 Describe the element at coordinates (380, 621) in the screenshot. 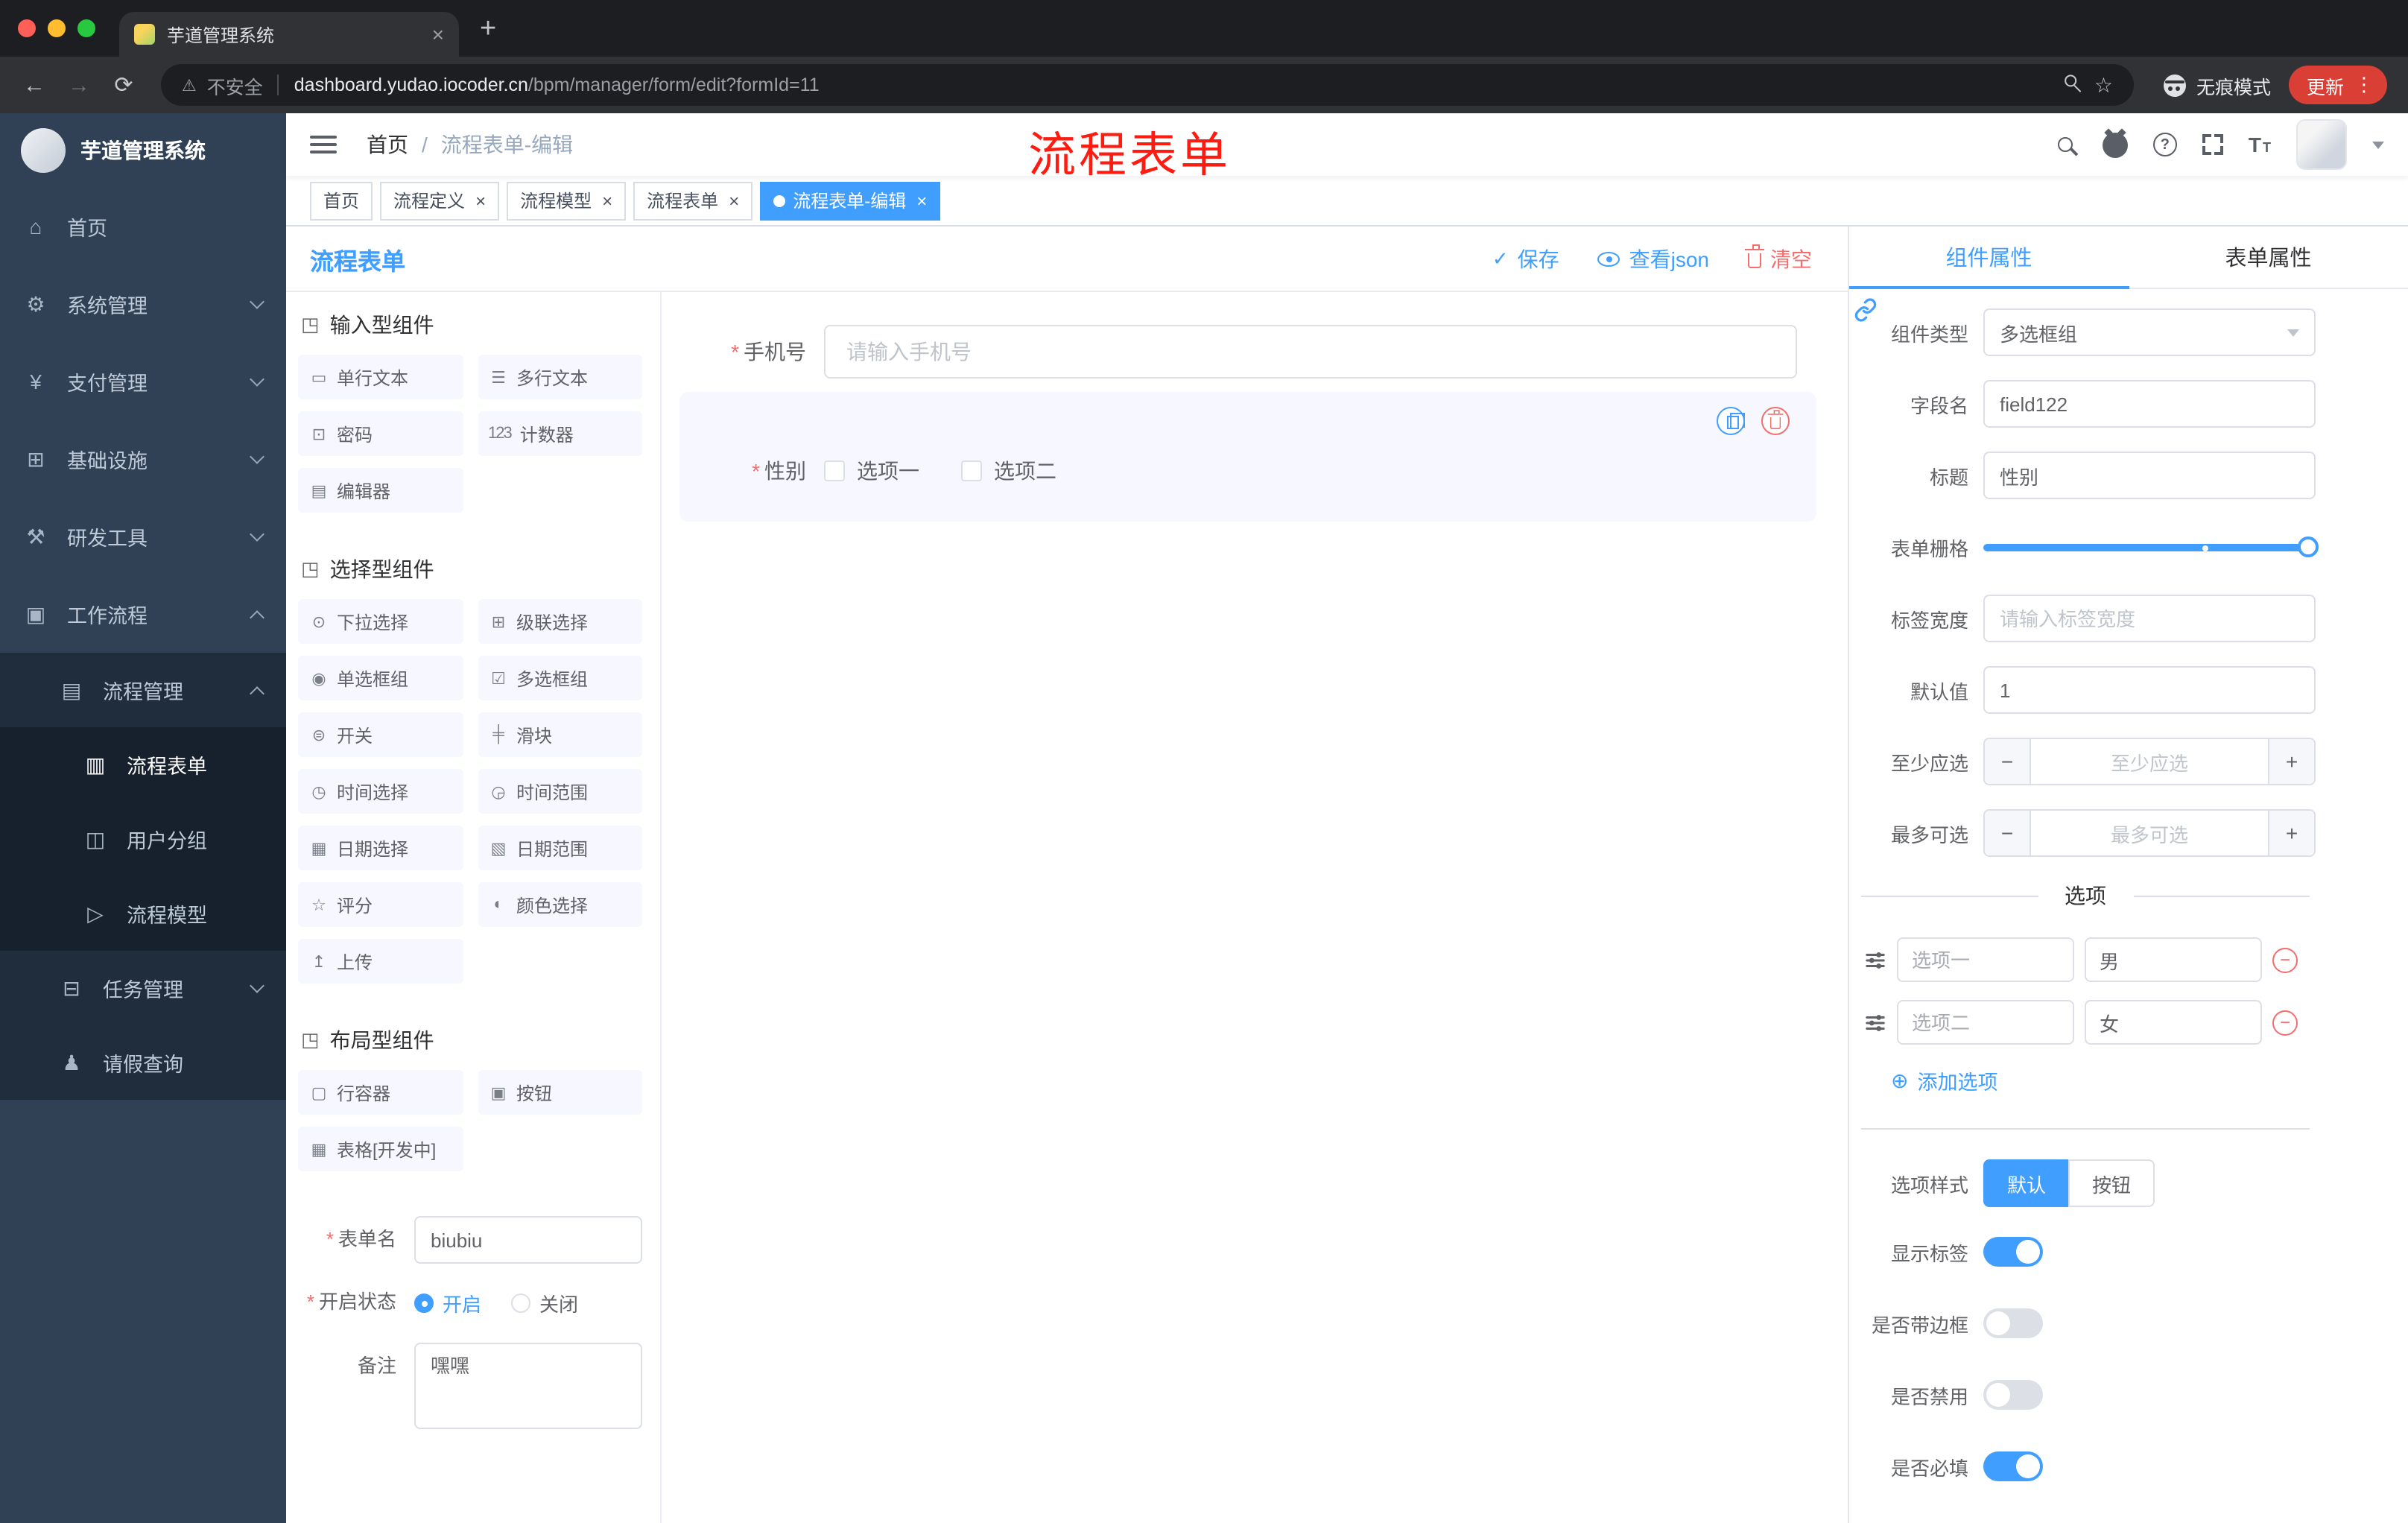

I see `palette-item-select: ⊙ 下拉选择` at that location.